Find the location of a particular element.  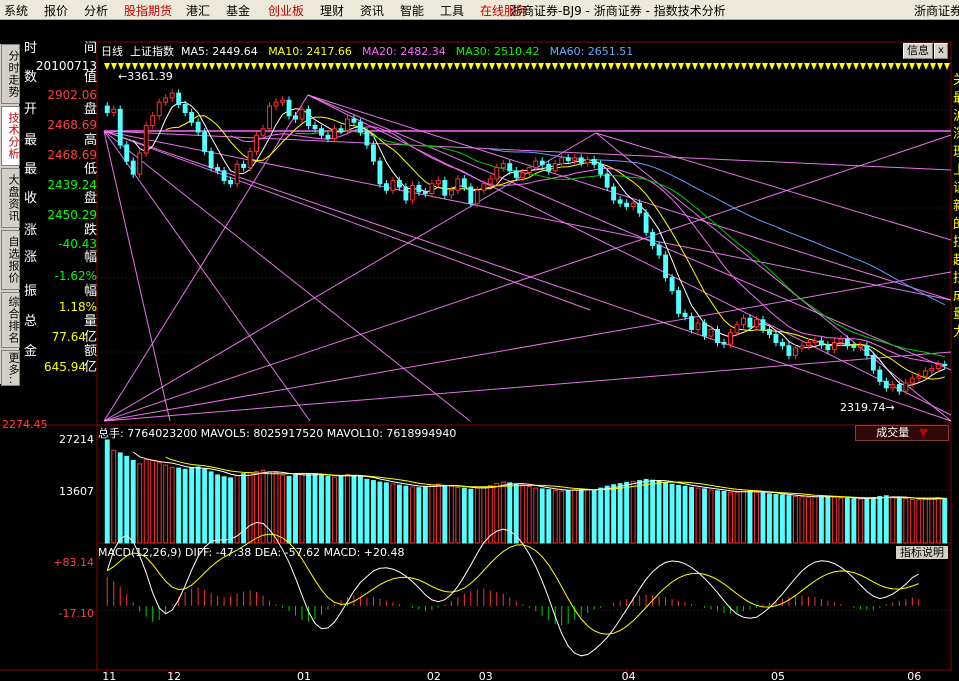

menu-item: 创业板 is located at coordinates (286, 10).